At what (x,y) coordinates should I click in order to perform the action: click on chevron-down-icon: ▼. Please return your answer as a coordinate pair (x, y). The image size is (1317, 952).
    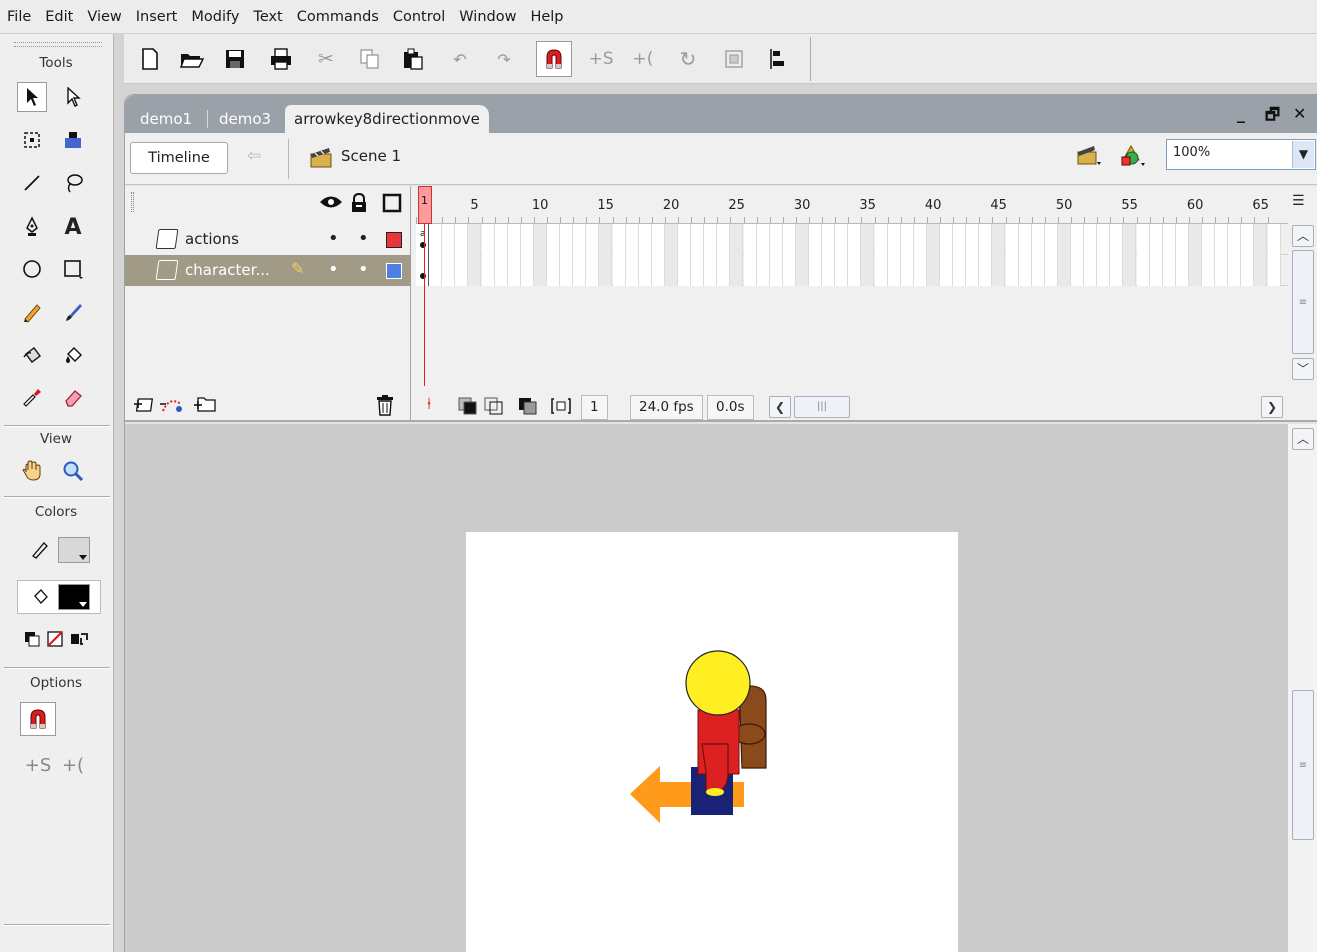
    Looking at the image, I should click on (1303, 154).